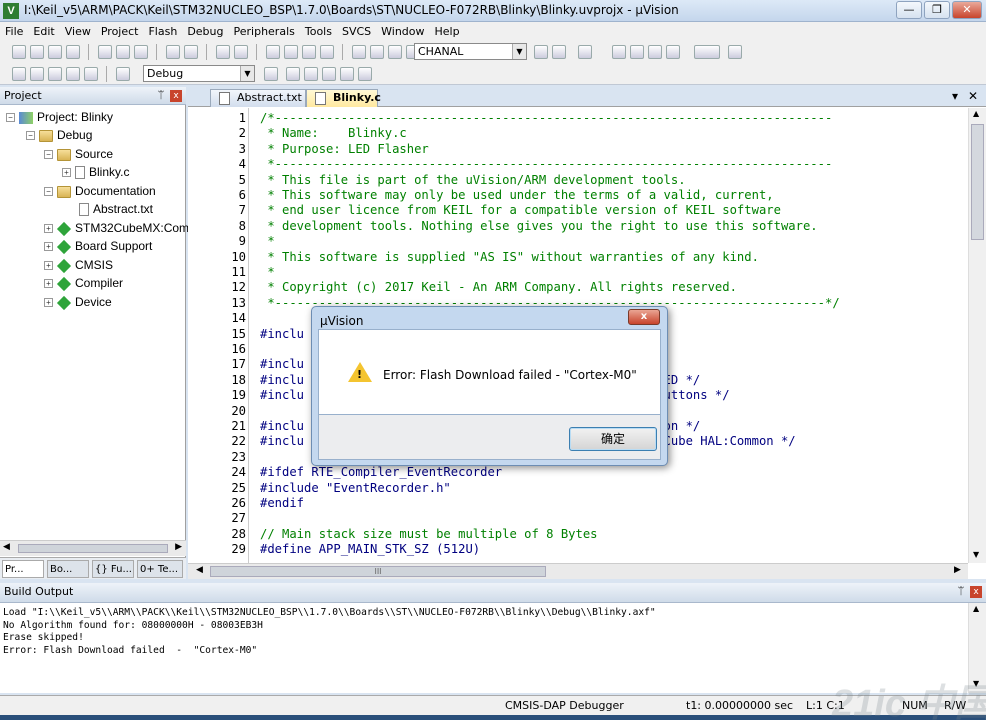  What do you see at coordinates (98, 246) in the screenshot?
I see `tree-item-board-support: + Board Support` at bounding box center [98, 246].